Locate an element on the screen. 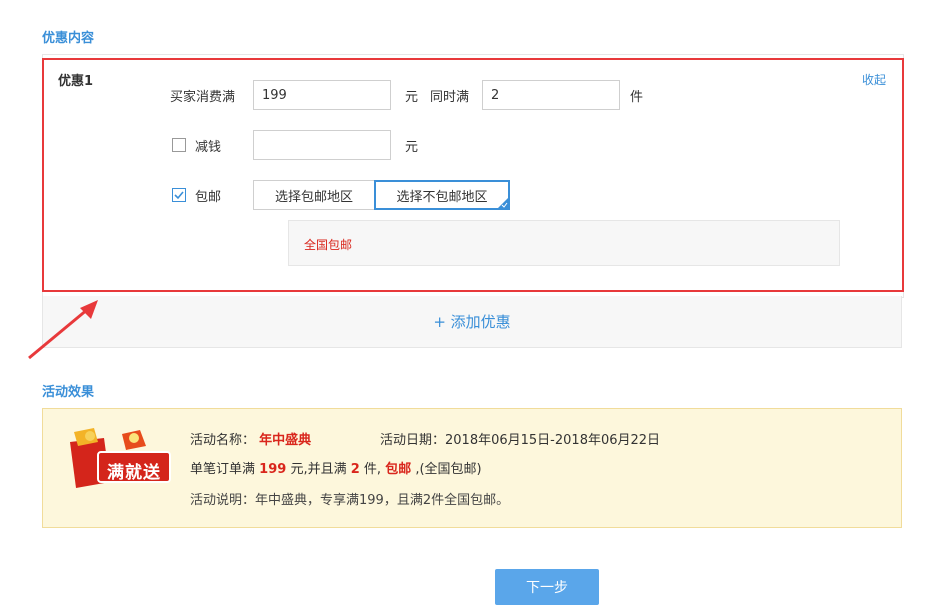  discount-yuan-label: 元 is located at coordinates (412, 147).